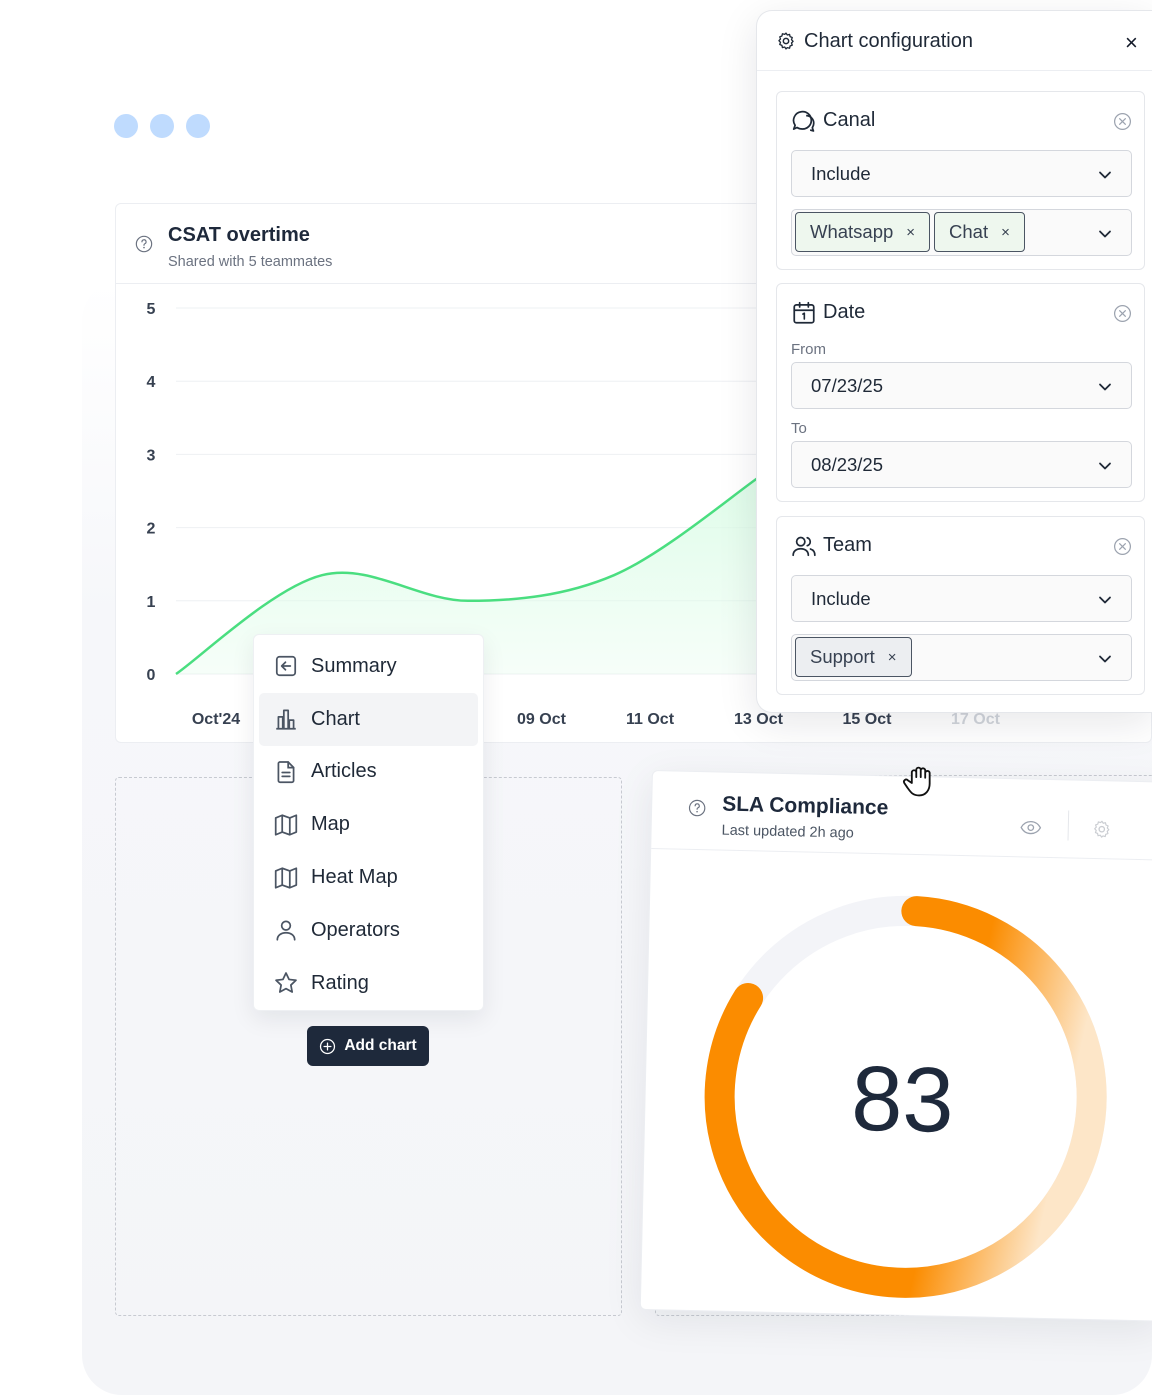  I want to click on to-label: To, so click(799, 428).